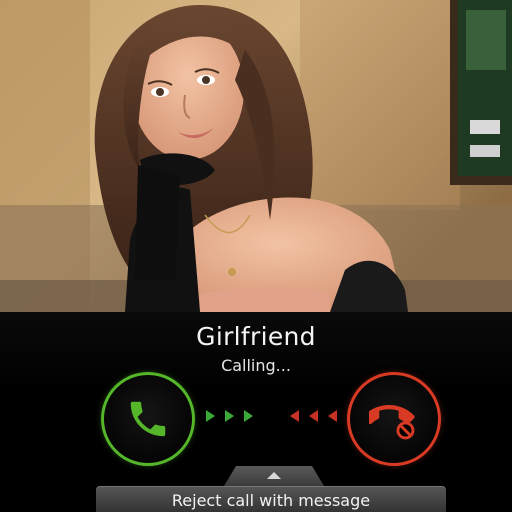  I want to click on swipe-to-answer-arrows, so click(232, 418).